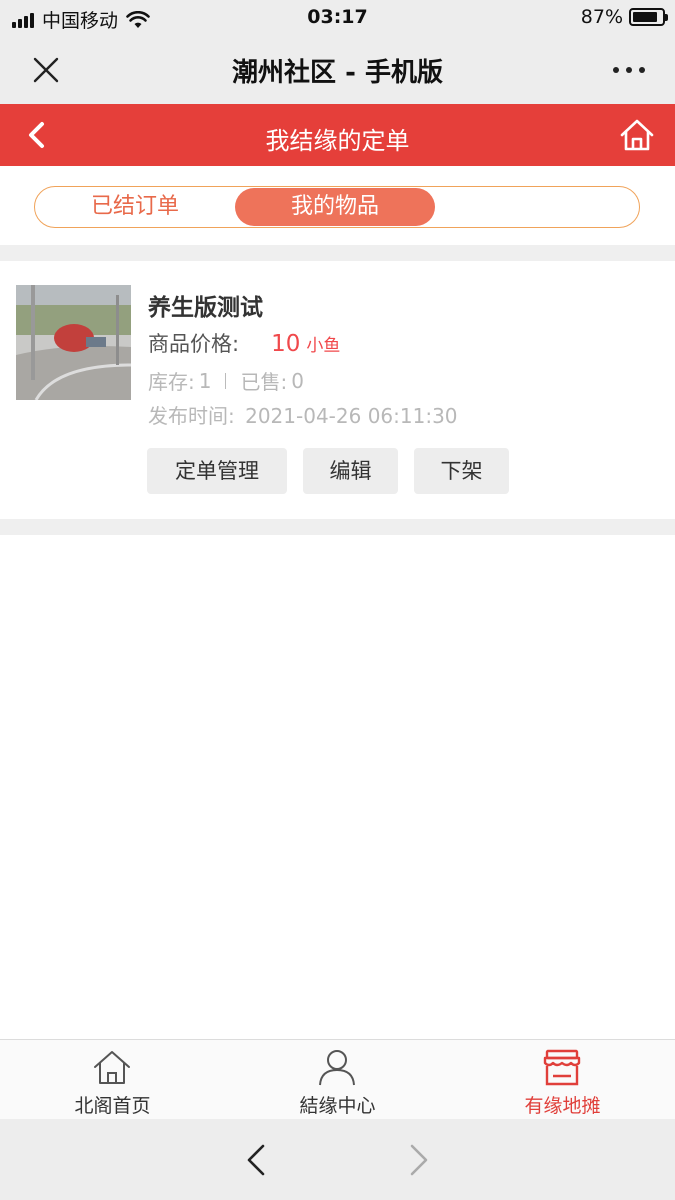 This screenshot has height=1200, width=675. I want to click on bottom-tab-bar: 北阁首页 結缘中心 有缘地摊, so click(337, 1079).